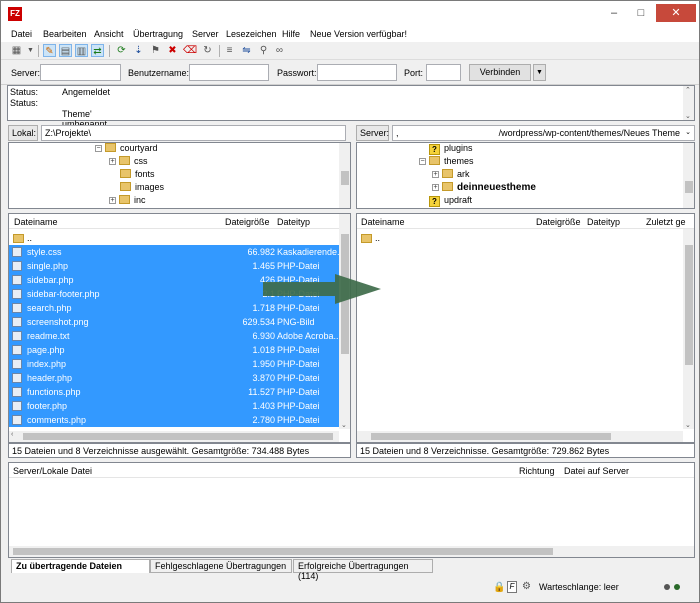 This screenshot has width=700, height=603. What do you see at coordinates (614, 13) in the screenshot?
I see `minimize-button: –` at bounding box center [614, 13].